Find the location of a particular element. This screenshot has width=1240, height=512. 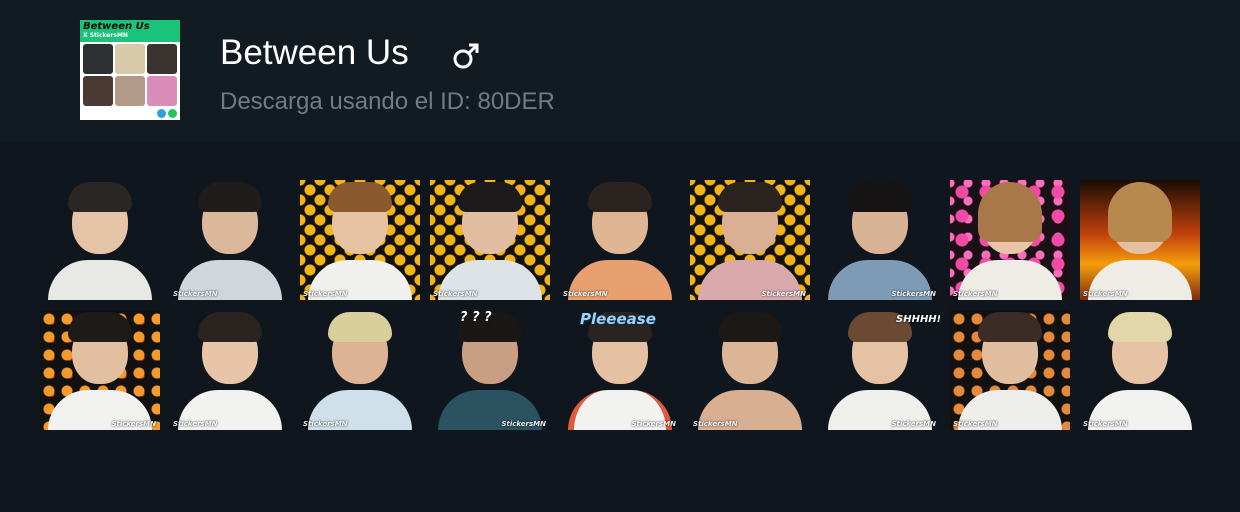

sticker-question-marks: ? ? ? is located at coordinates (476, 317).